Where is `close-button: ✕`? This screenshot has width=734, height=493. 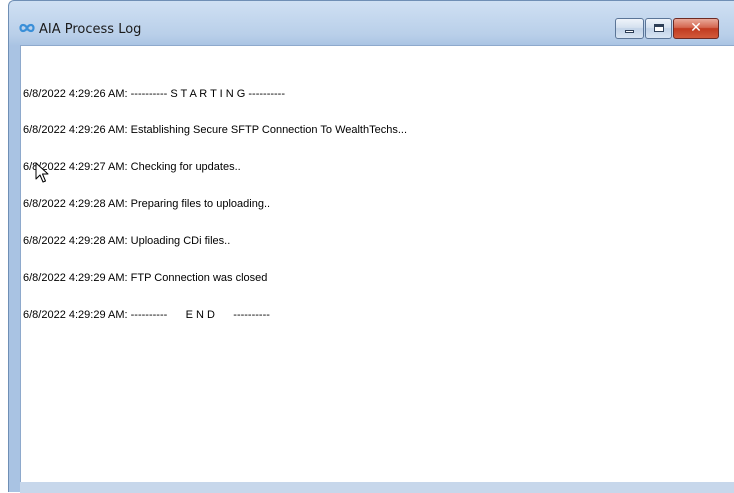
close-button: ✕ is located at coordinates (696, 28).